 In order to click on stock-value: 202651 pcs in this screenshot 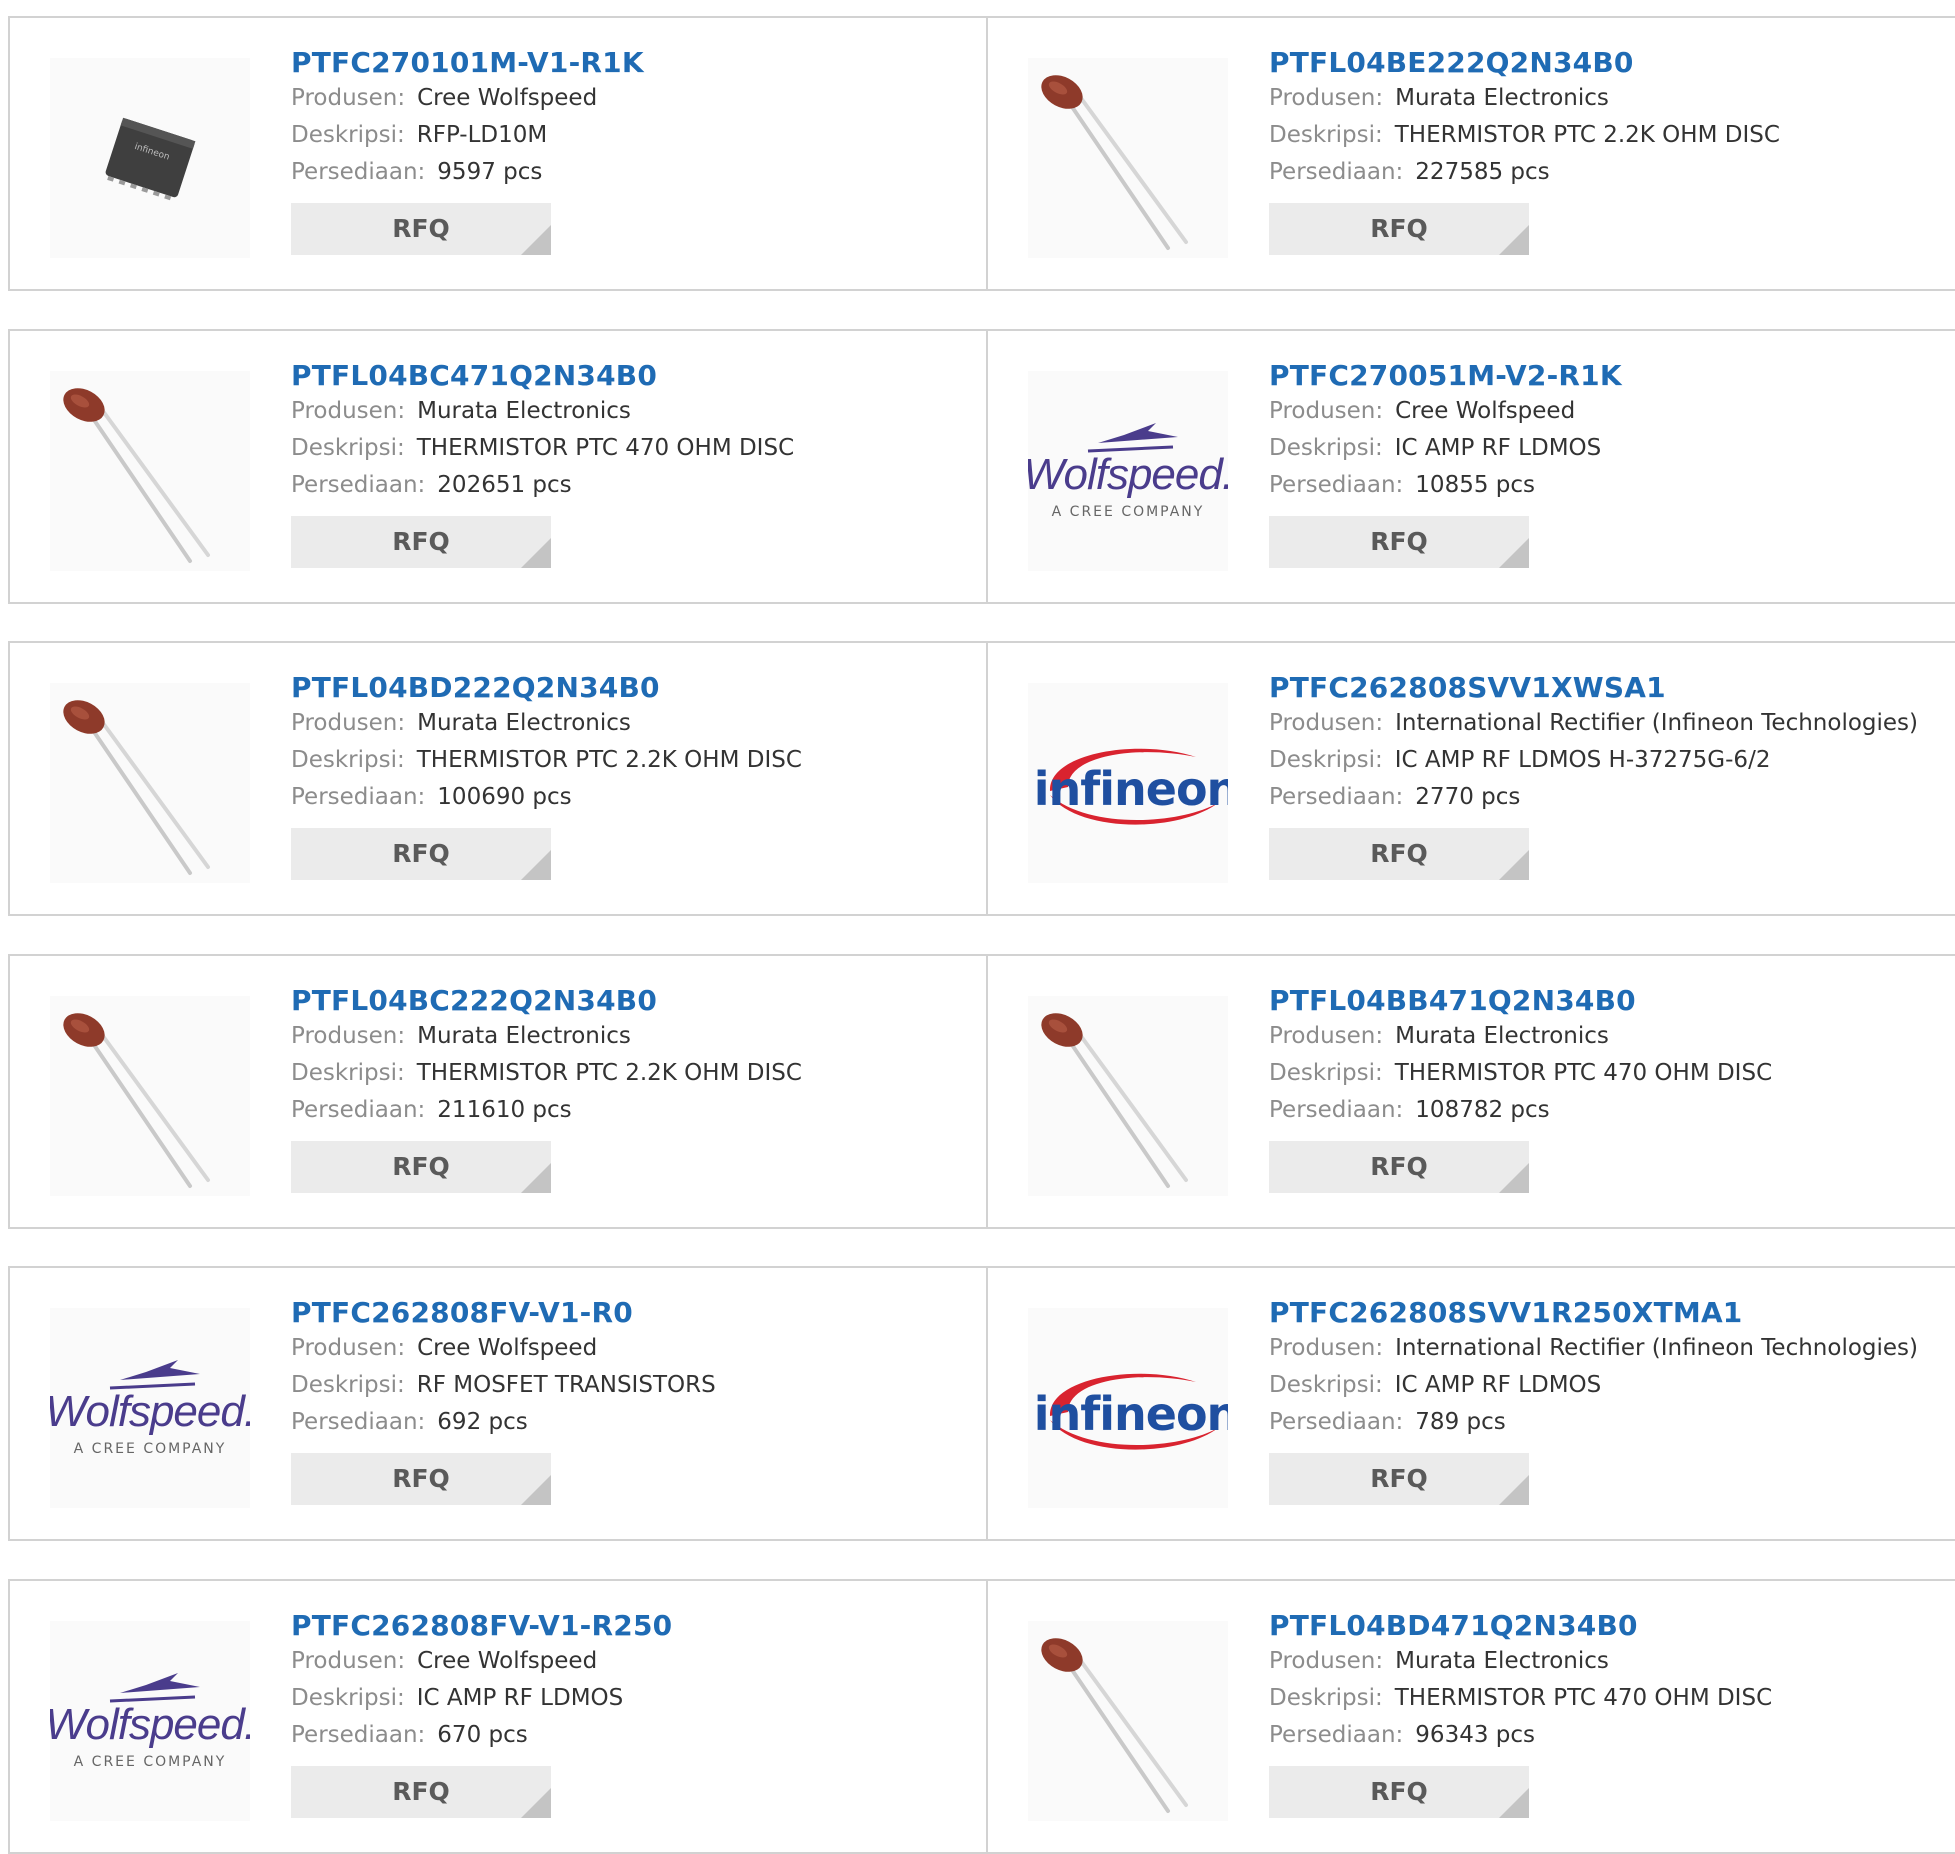, I will do `click(504, 485)`.